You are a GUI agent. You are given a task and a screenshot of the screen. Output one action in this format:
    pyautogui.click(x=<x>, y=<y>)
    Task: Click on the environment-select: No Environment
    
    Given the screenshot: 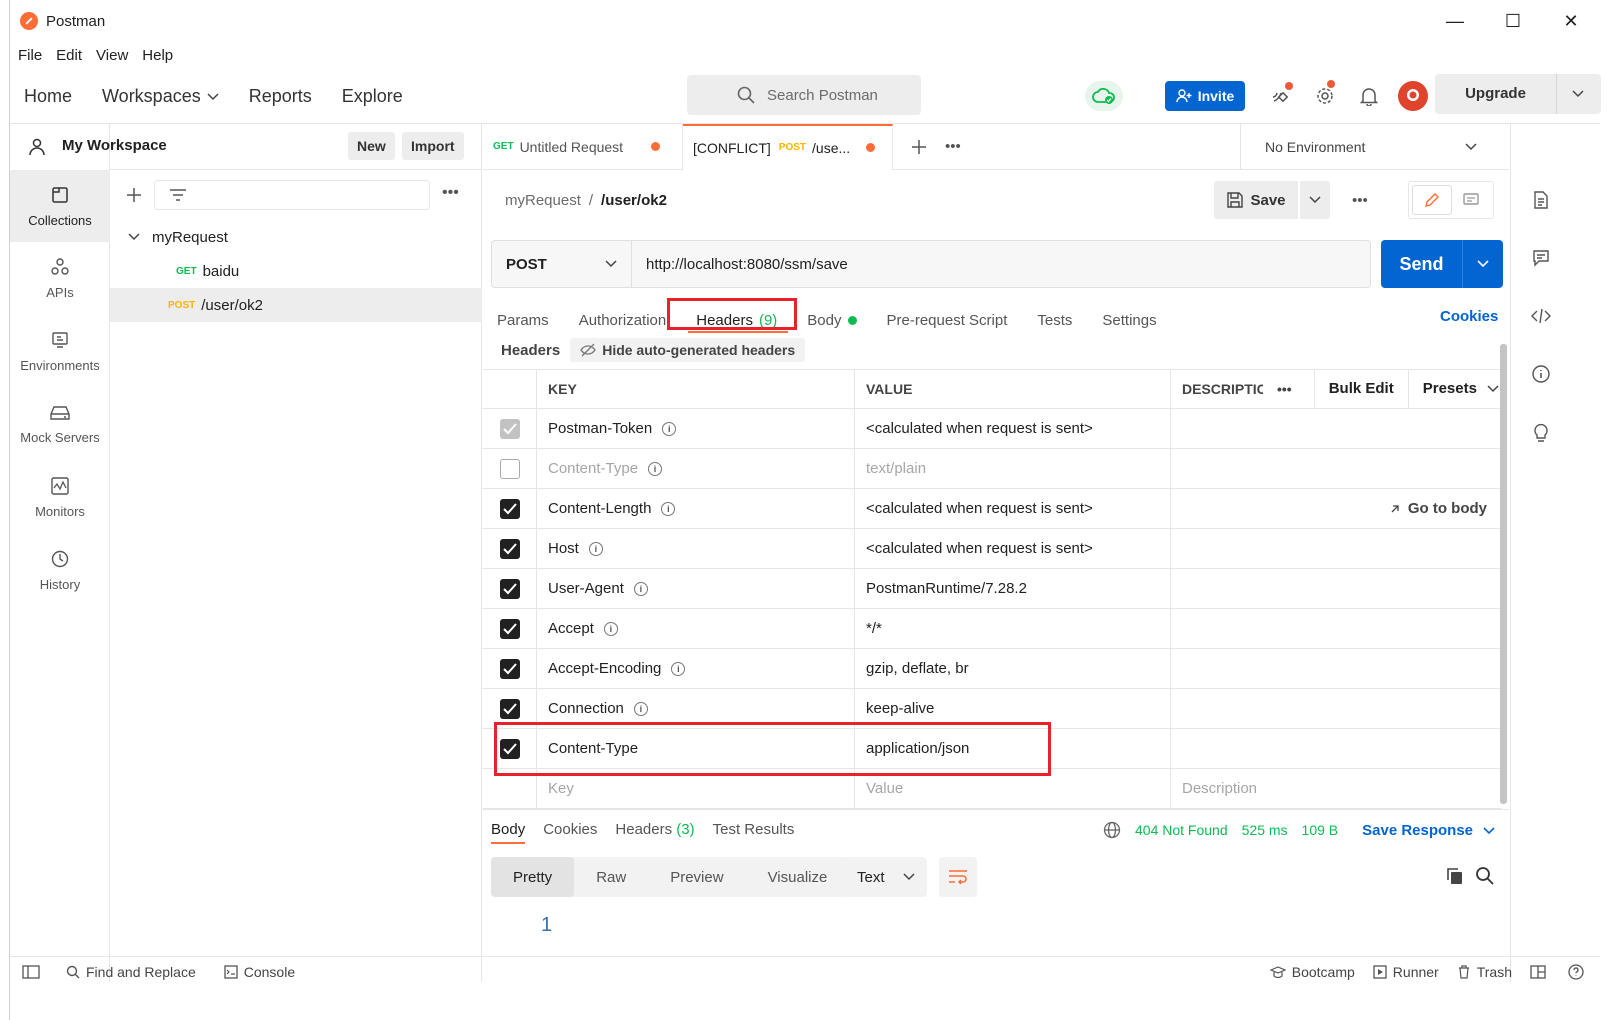 What is the action you would take?
    pyautogui.click(x=1374, y=147)
    